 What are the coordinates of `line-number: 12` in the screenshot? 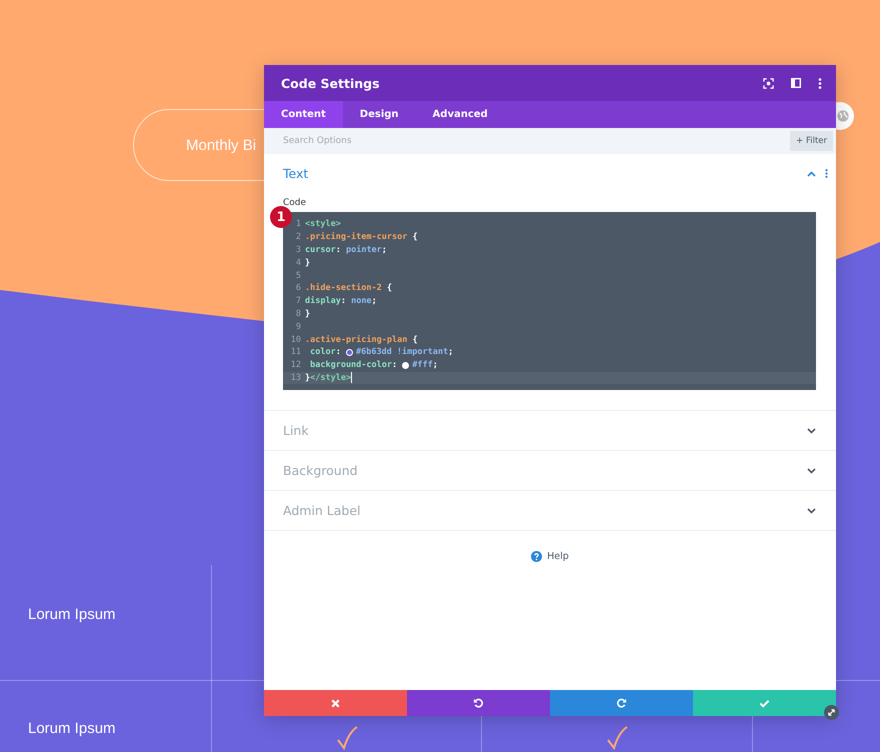 It's located at (296, 365).